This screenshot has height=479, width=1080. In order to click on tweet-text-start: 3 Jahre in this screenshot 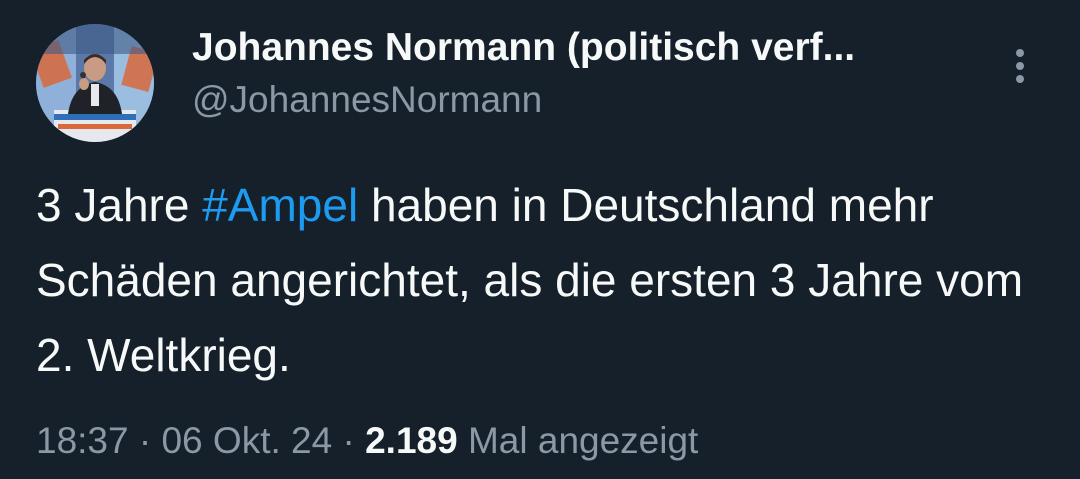, I will do `click(119, 205)`.